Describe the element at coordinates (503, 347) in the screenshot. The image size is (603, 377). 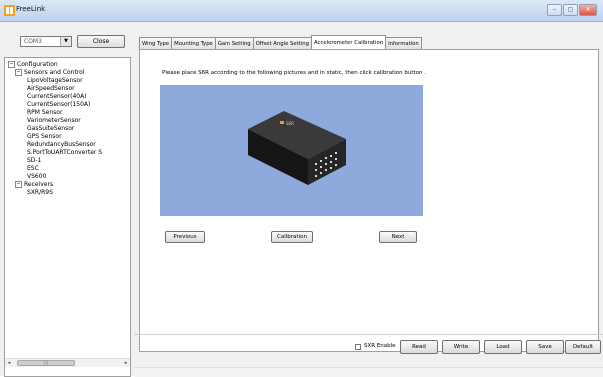
I see `load-button: Load` at that location.